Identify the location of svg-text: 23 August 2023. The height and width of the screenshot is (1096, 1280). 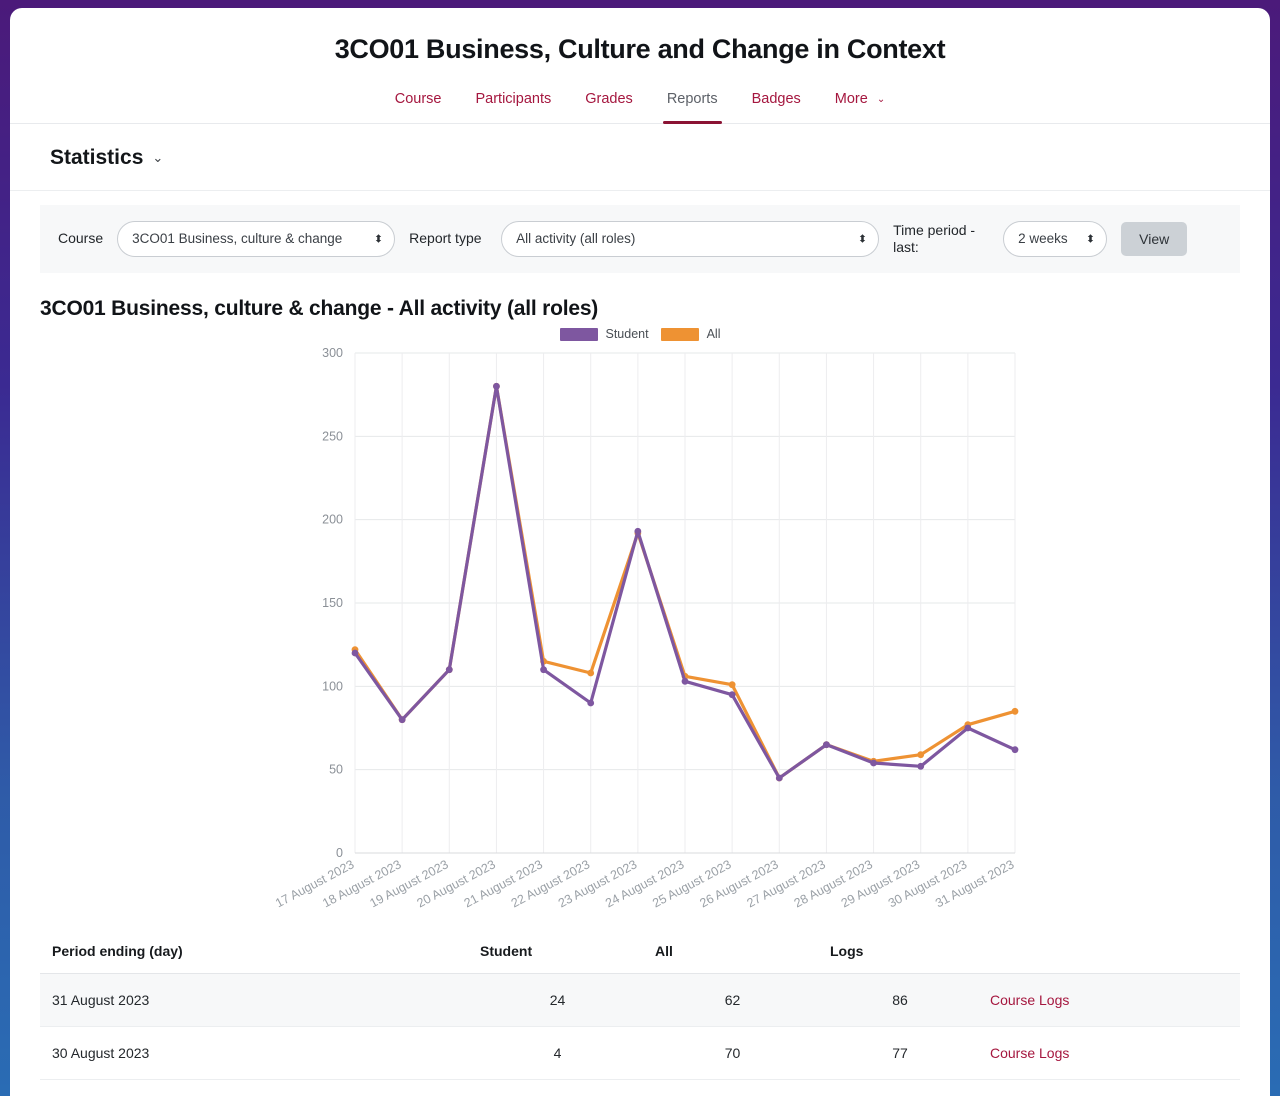
(597, 883).